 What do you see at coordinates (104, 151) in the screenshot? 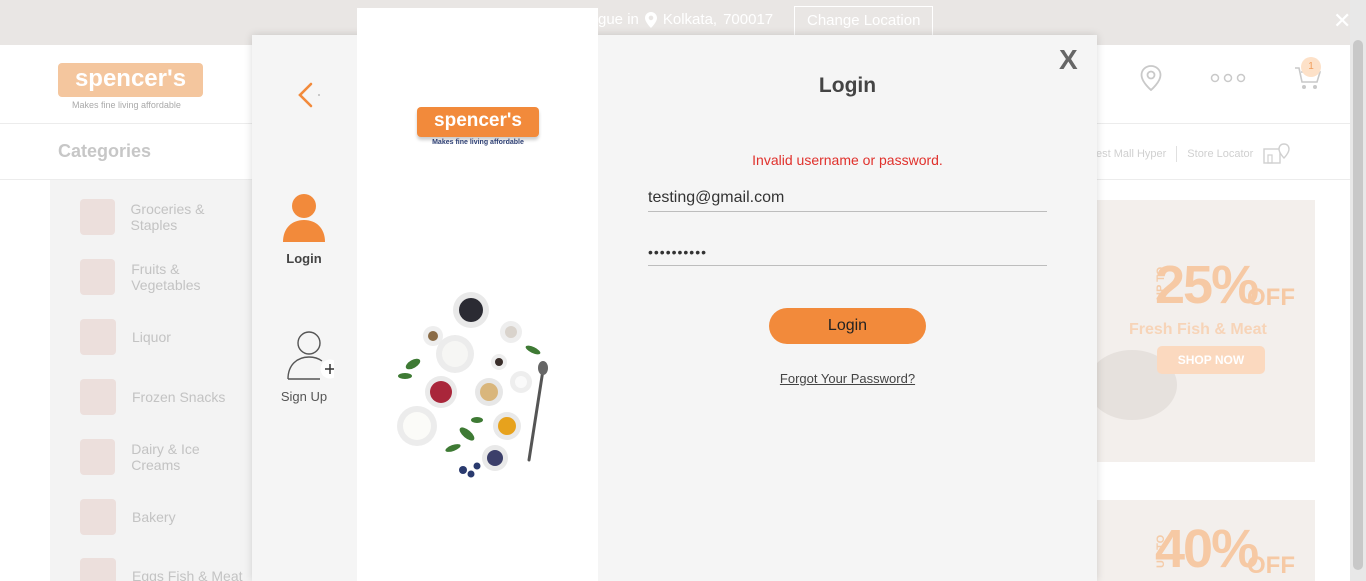
I see `categories-heading: Categories` at bounding box center [104, 151].